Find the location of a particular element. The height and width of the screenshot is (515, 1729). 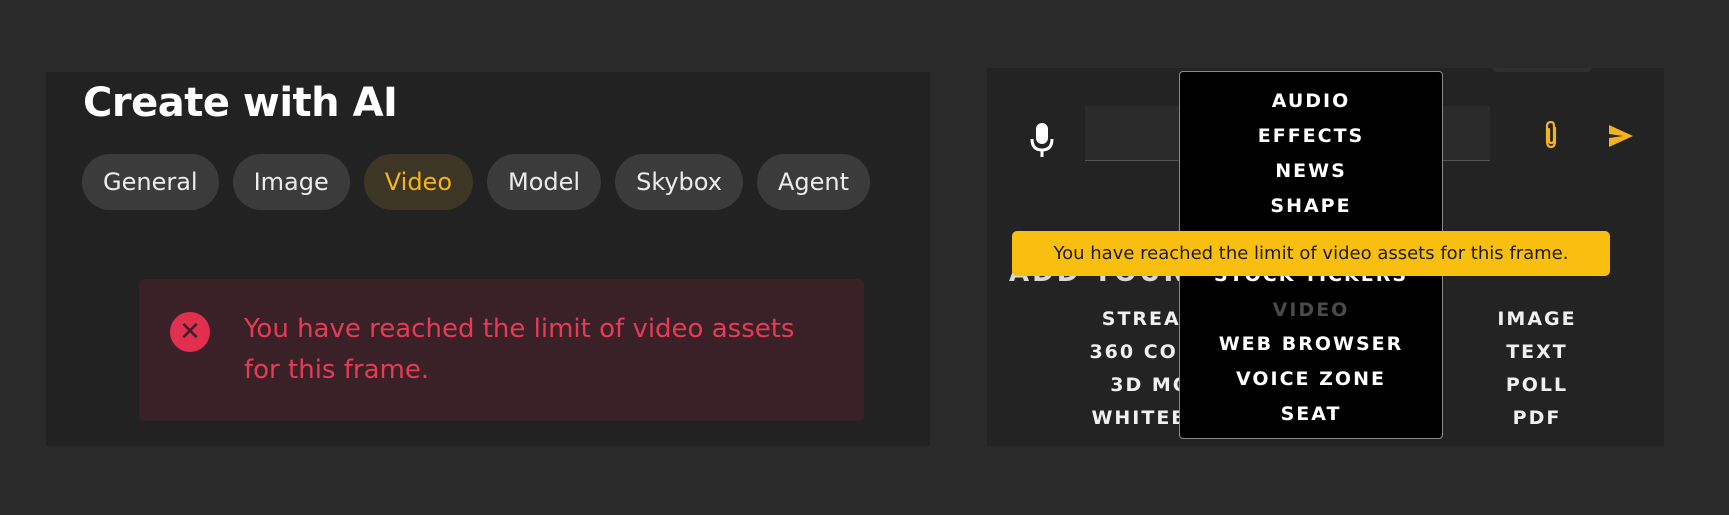

x-circle-icon: ✕ is located at coordinates (190, 332).